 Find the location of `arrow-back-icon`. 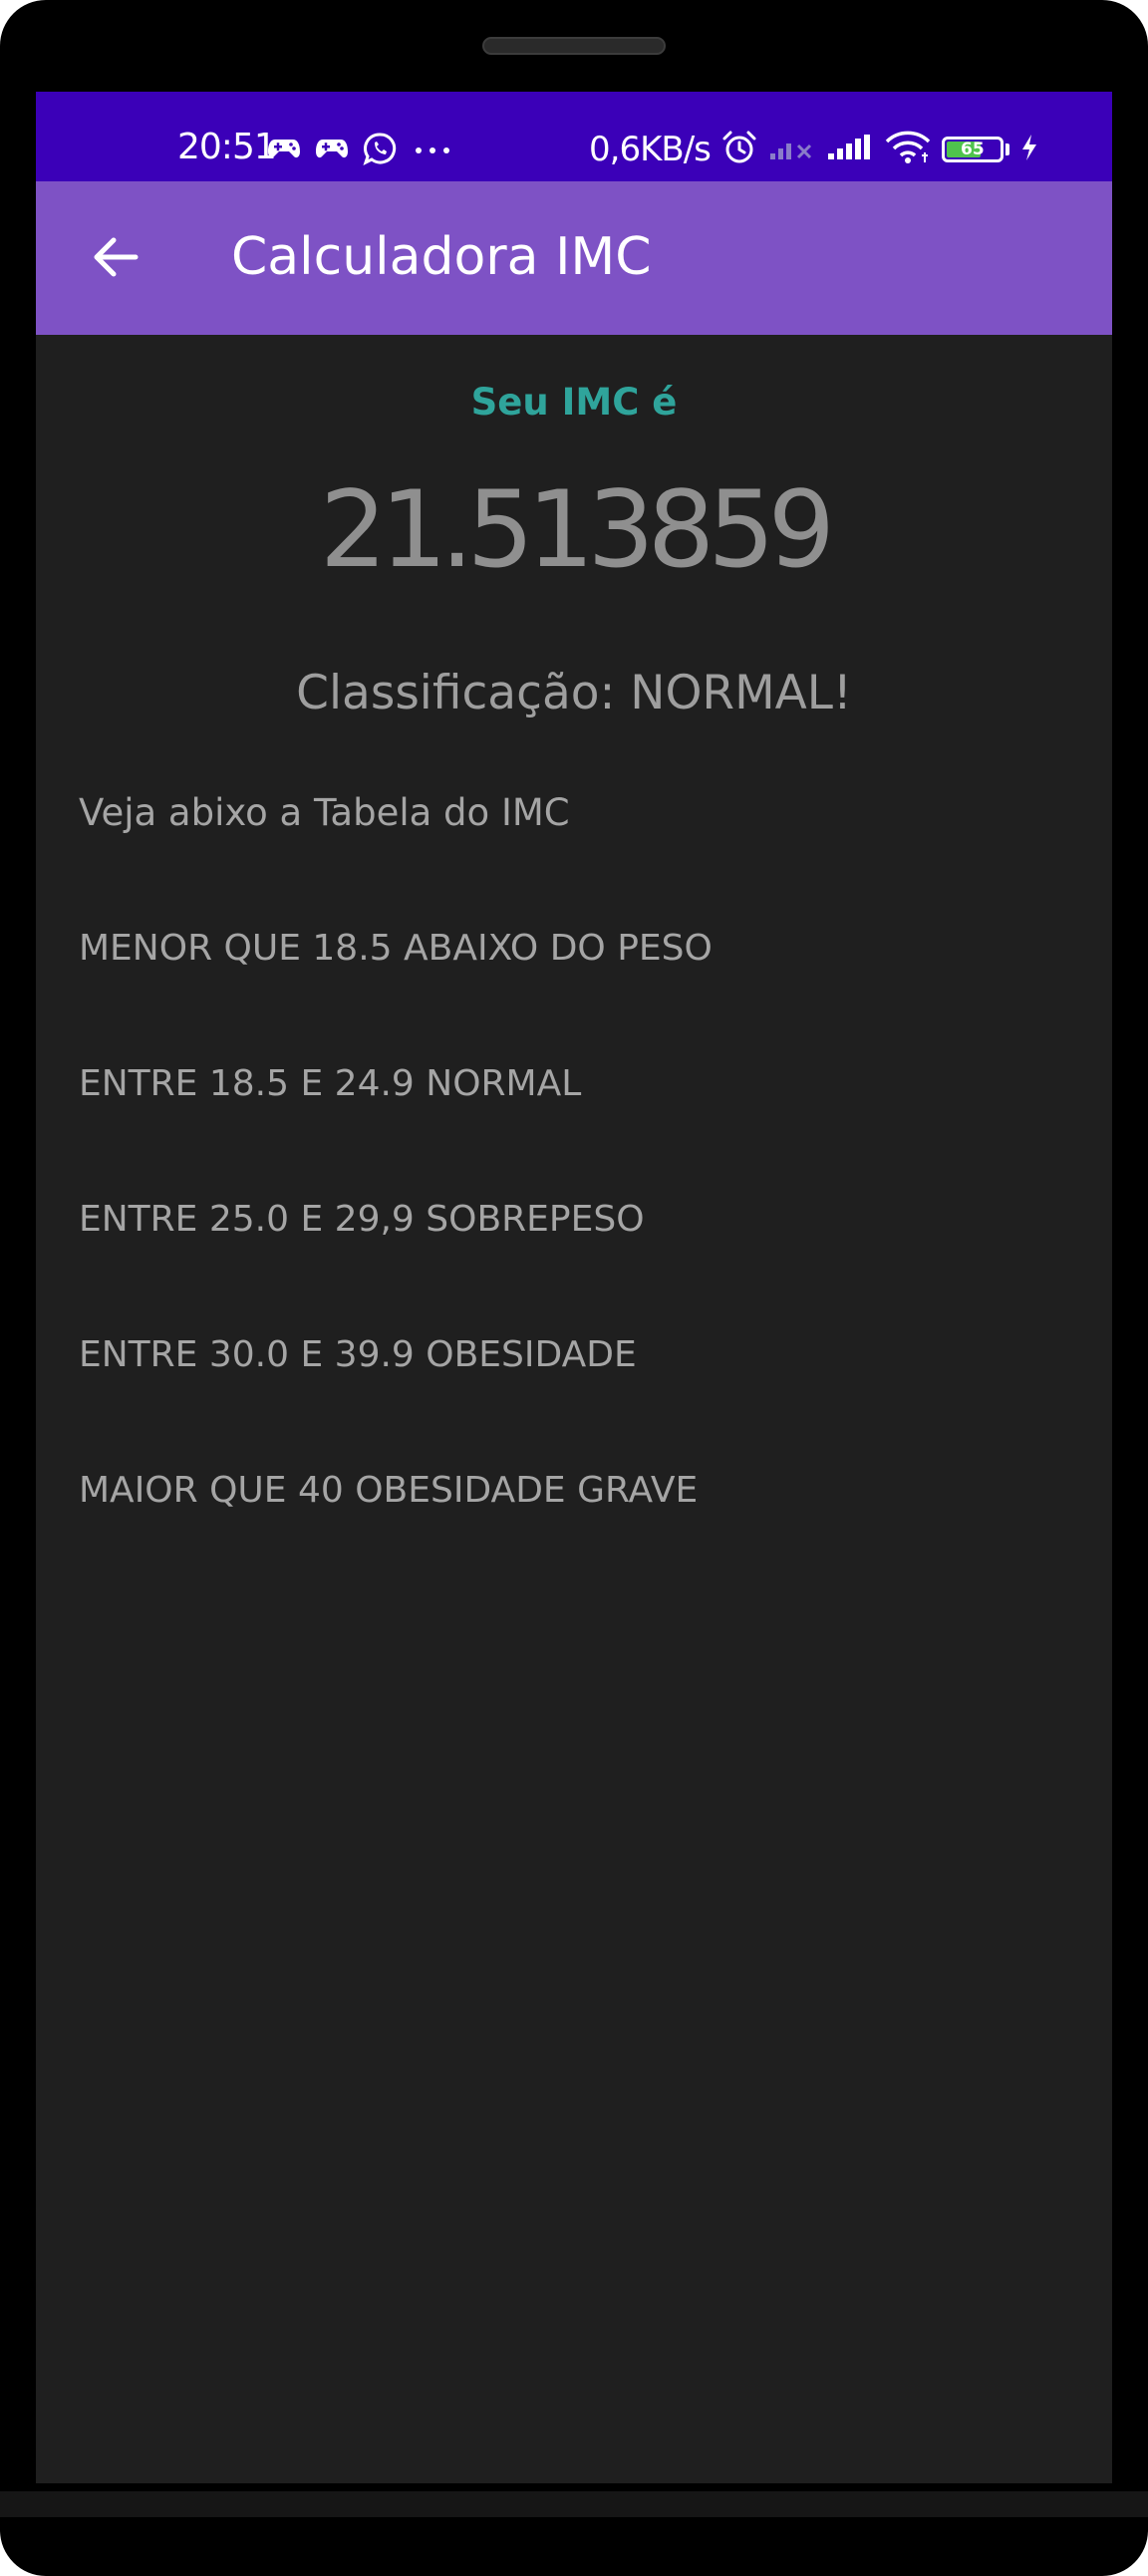

arrow-back-icon is located at coordinates (116, 259).